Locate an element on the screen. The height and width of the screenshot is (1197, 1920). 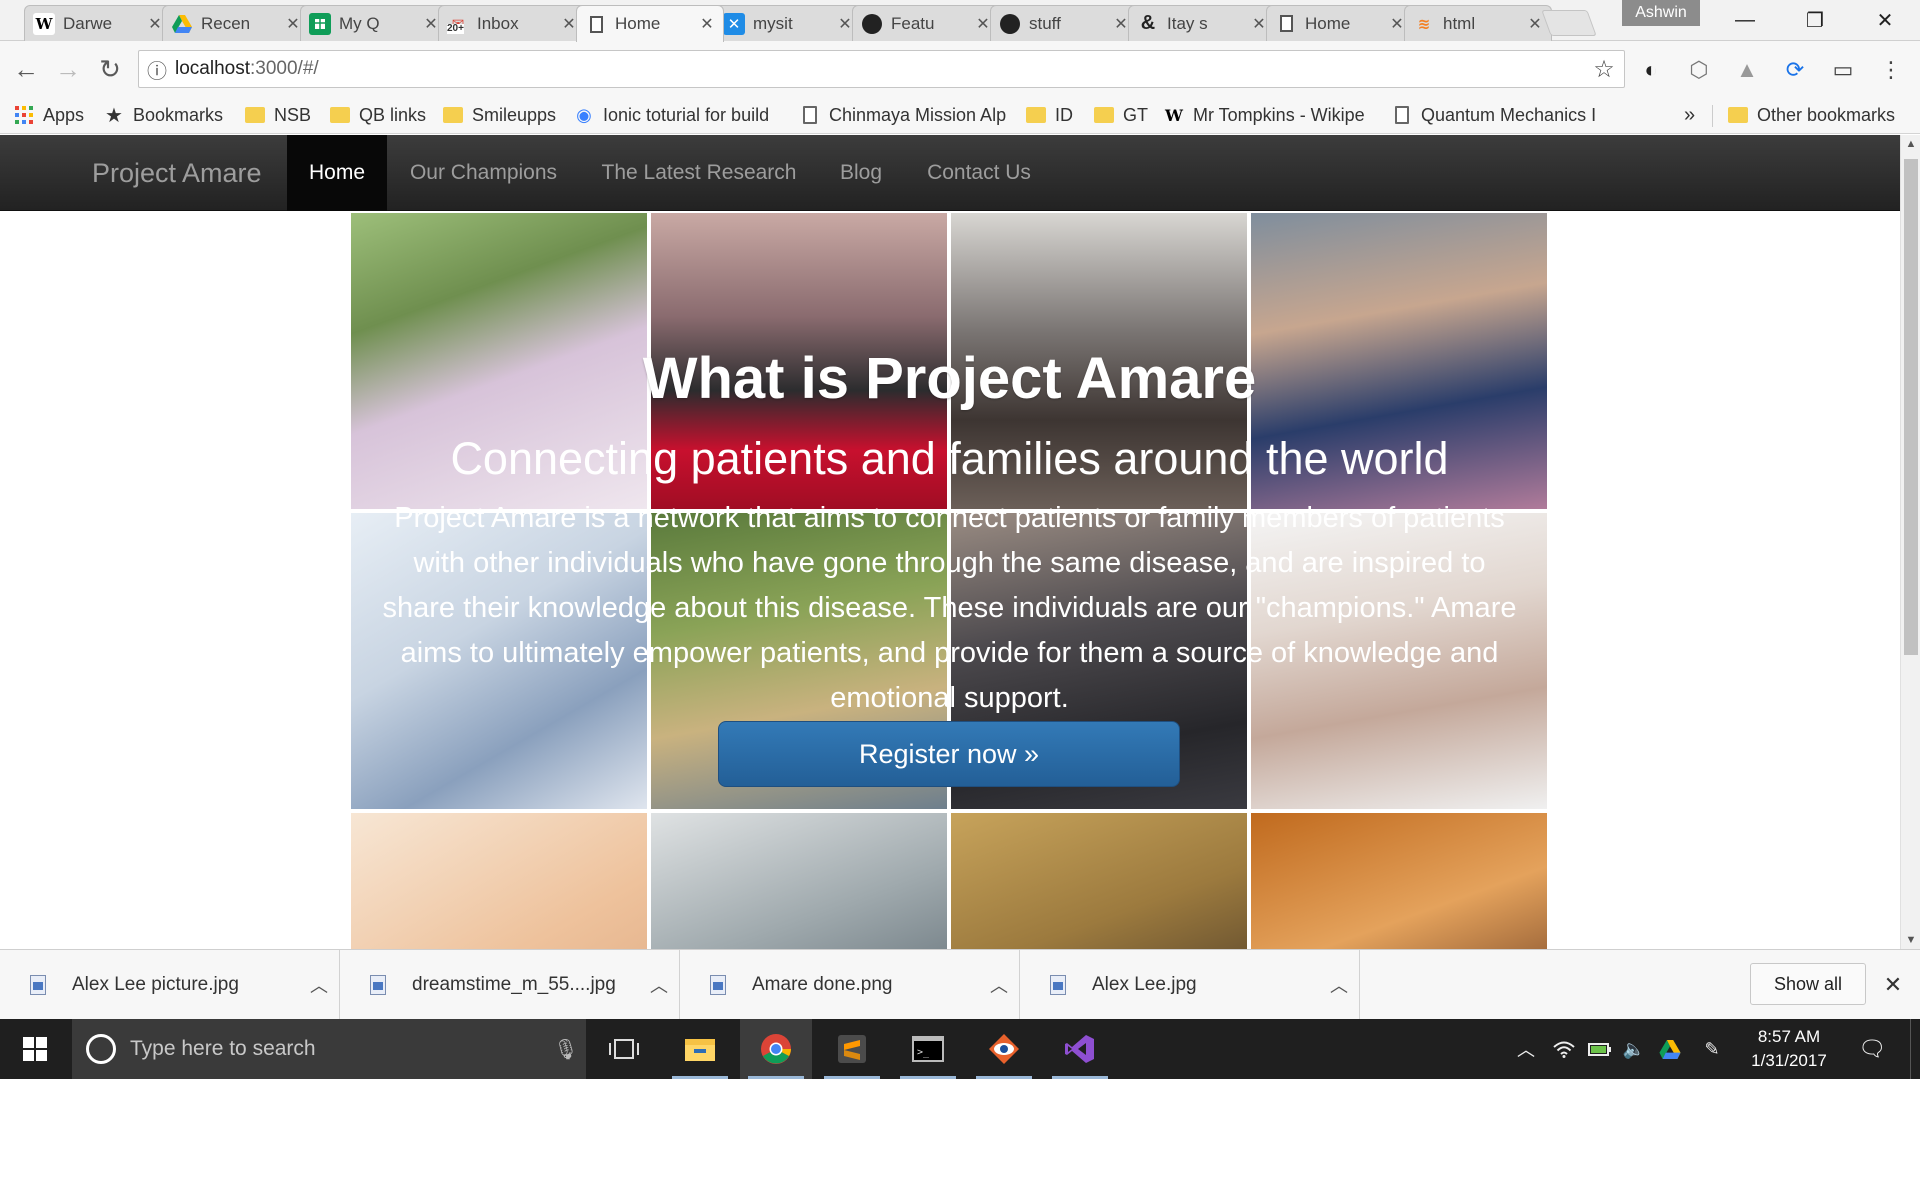
back-button: ← is located at coordinates (26, 69).